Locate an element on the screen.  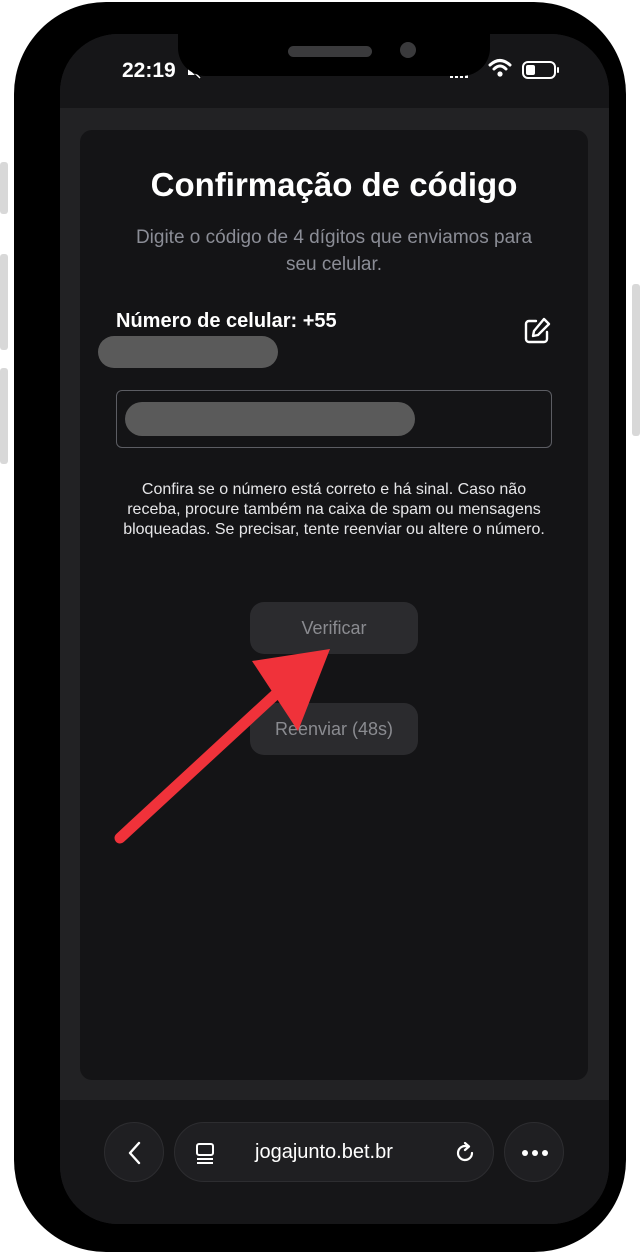
page-title: Confirmação de código is located at coordinates (334, 184).